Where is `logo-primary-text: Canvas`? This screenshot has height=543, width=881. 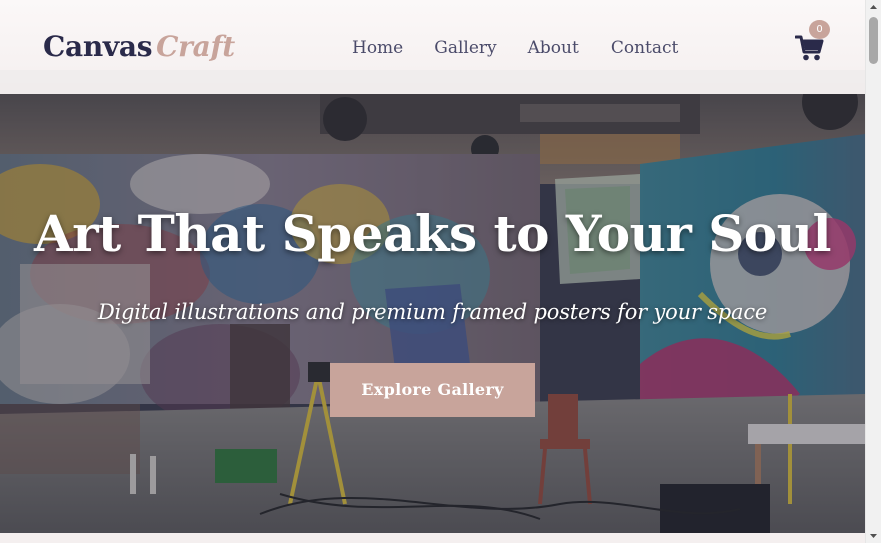
logo-primary-text: Canvas is located at coordinates (98, 46).